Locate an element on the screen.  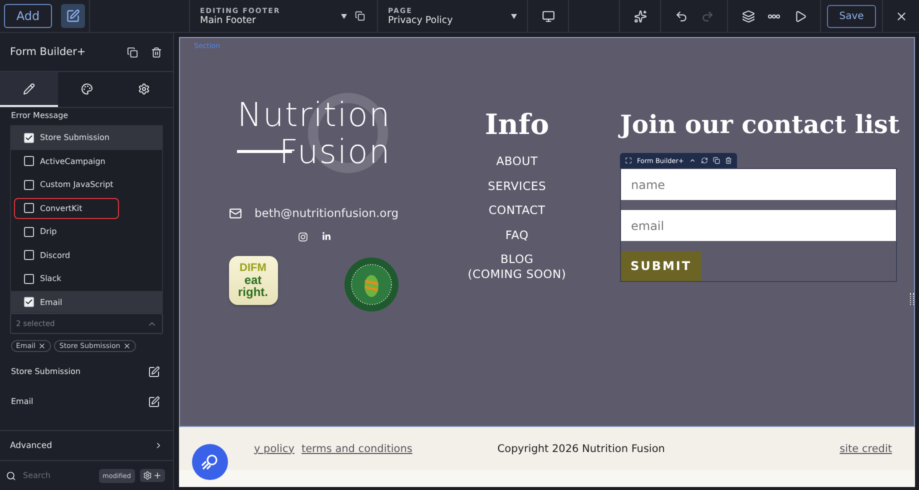
form-heading: Join our contact list is located at coordinates (758, 125).